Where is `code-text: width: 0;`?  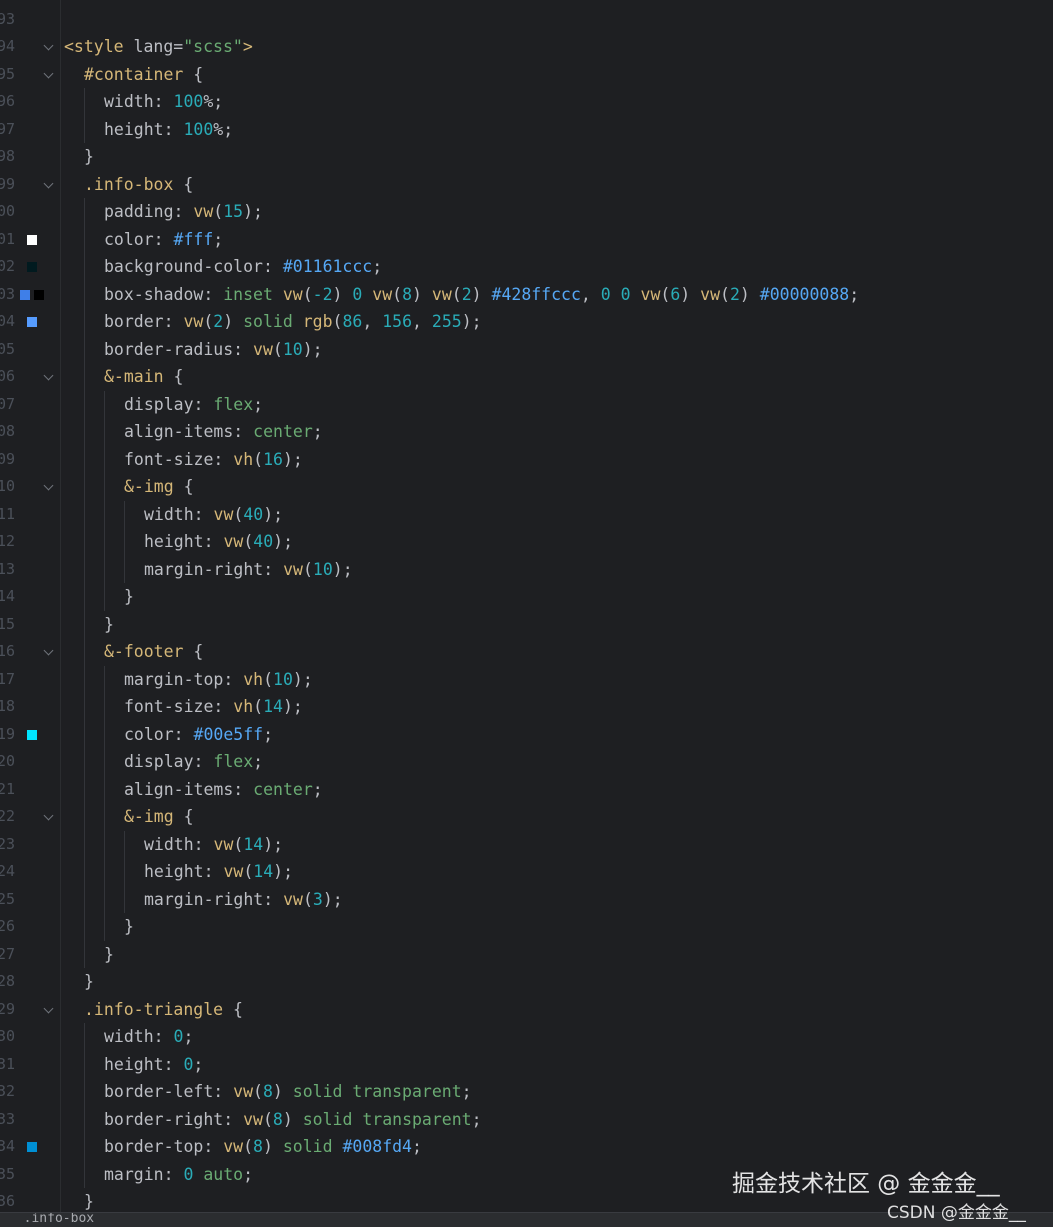 code-text: width: 0; is located at coordinates (148, 1037).